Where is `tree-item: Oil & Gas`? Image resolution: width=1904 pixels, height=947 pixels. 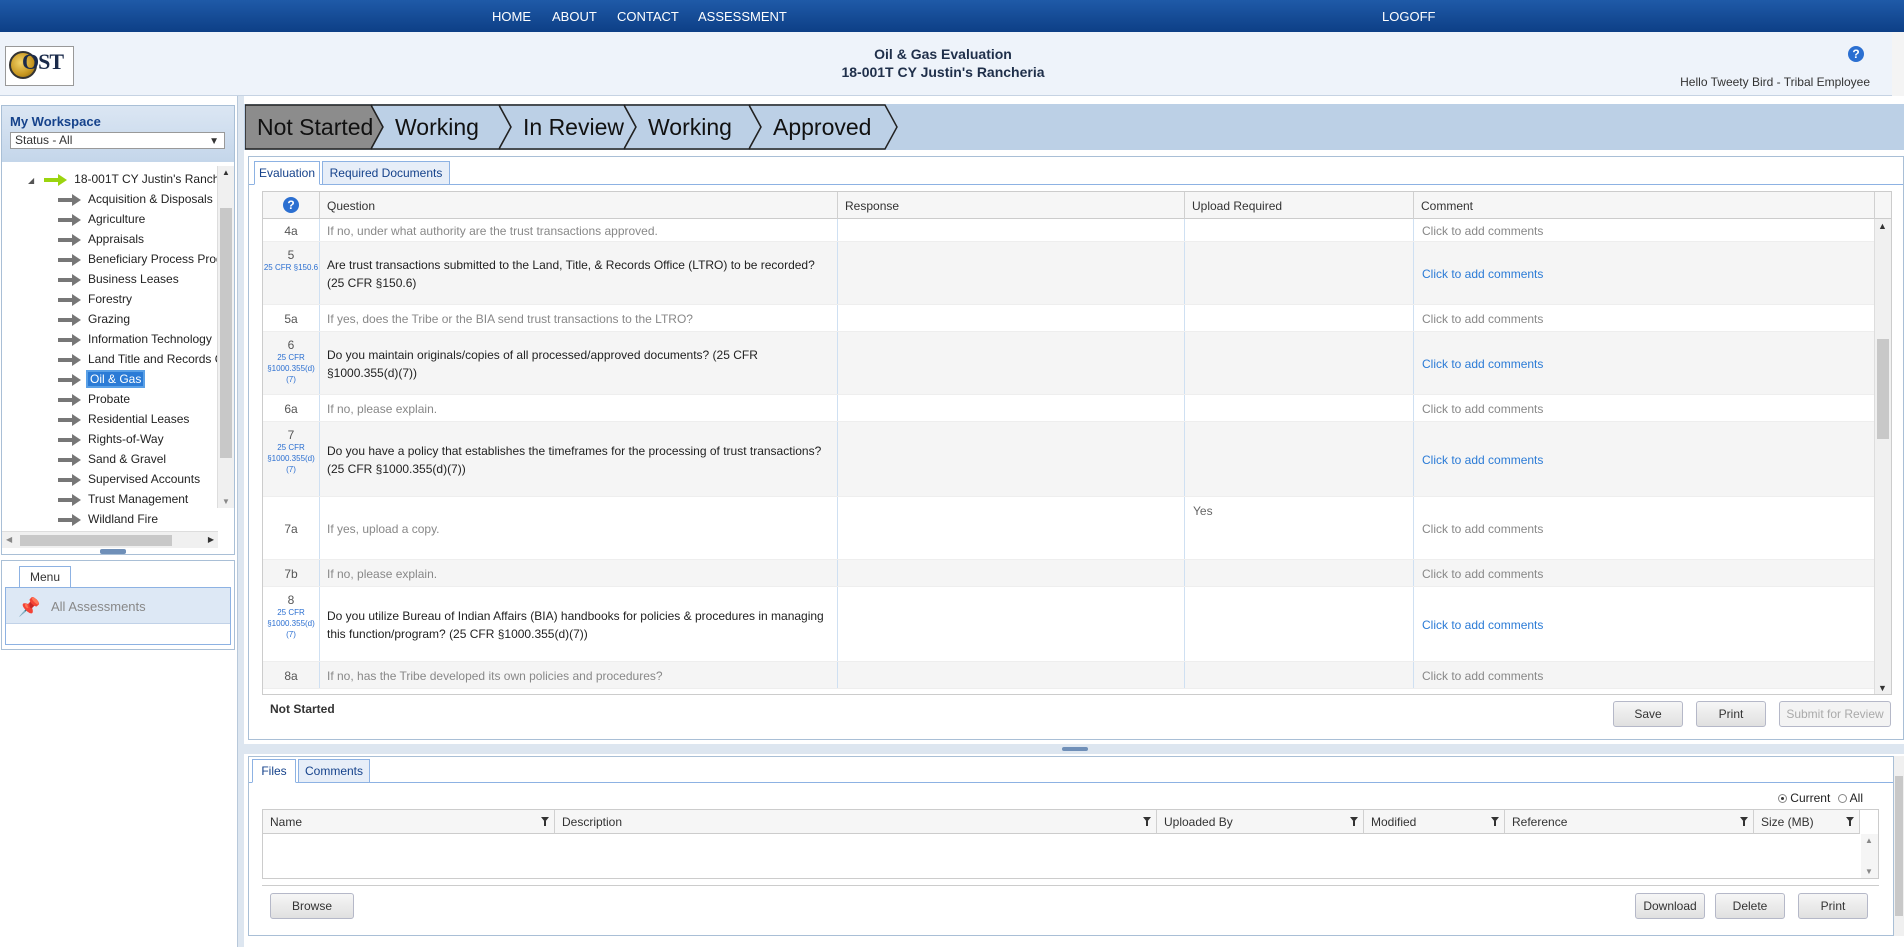 tree-item: Oil & Gas is located at coordinates (102, 381).